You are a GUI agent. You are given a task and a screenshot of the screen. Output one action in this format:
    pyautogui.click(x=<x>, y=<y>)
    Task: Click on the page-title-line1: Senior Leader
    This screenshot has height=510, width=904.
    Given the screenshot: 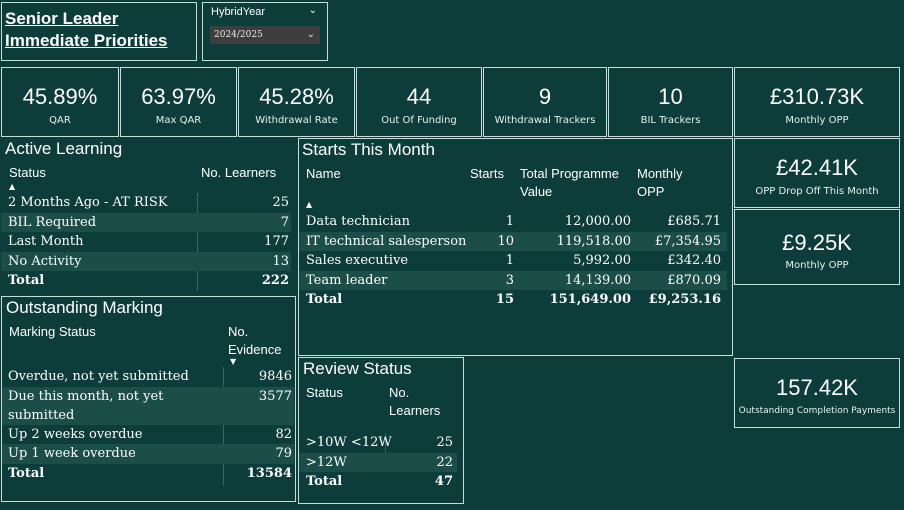 What is the action you would take?
    pyautogui.click(x=62, y=18)
    